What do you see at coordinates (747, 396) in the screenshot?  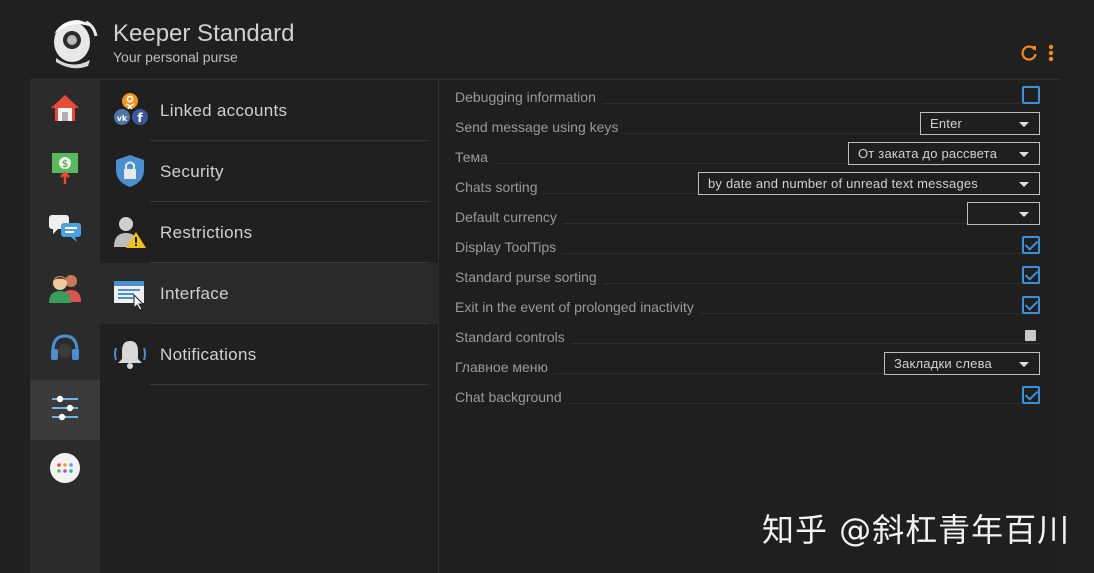 I see `setting-chat-background: Chat background` at bounding box center [747, 396].